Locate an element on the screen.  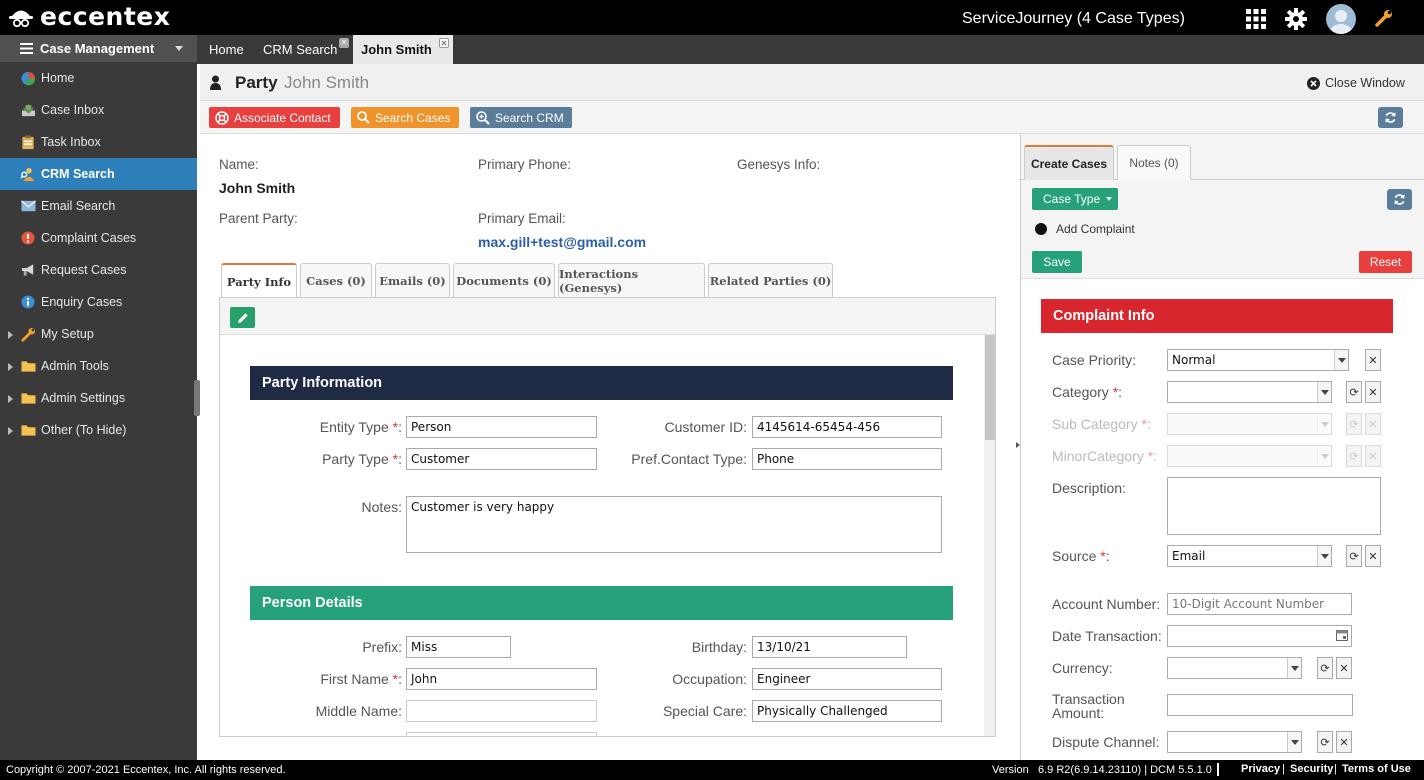
app-title: ServiceJourney (4 Case Types) is located at coordinates (1073, 19).